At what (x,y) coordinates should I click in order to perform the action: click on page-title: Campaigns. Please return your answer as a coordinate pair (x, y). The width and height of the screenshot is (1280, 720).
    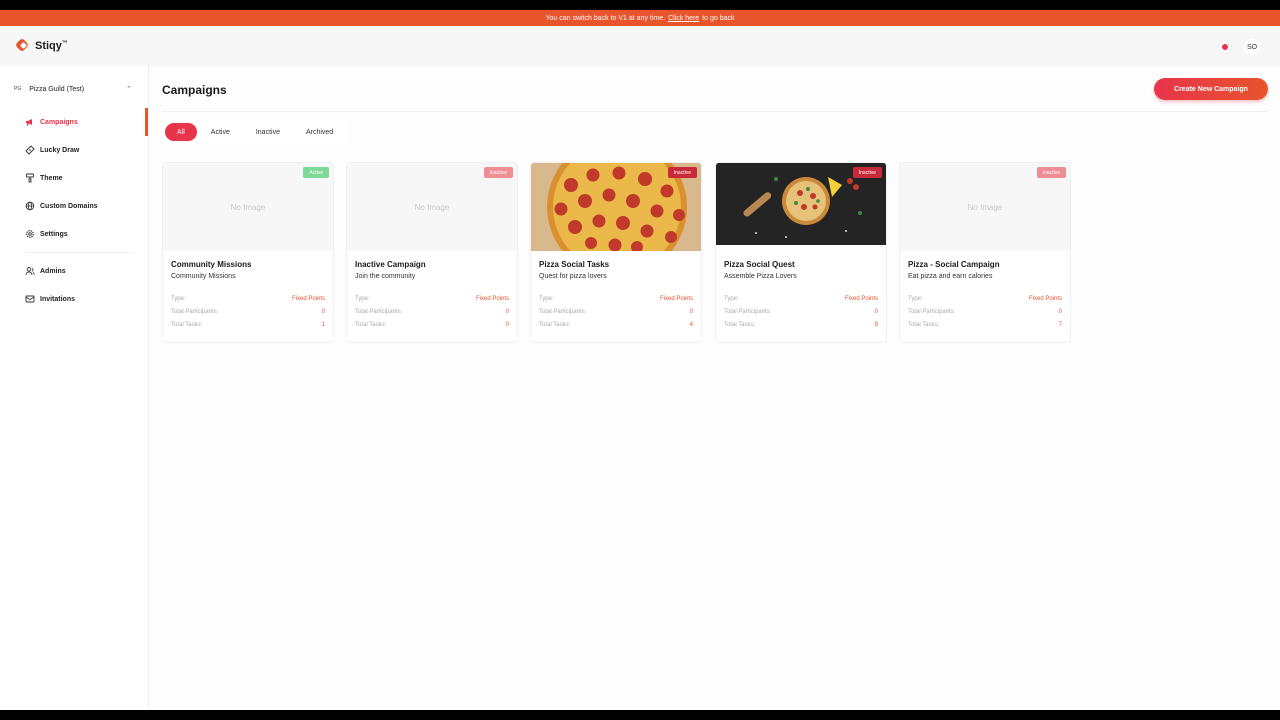
    Looking at the image, I should click on (194, 90).